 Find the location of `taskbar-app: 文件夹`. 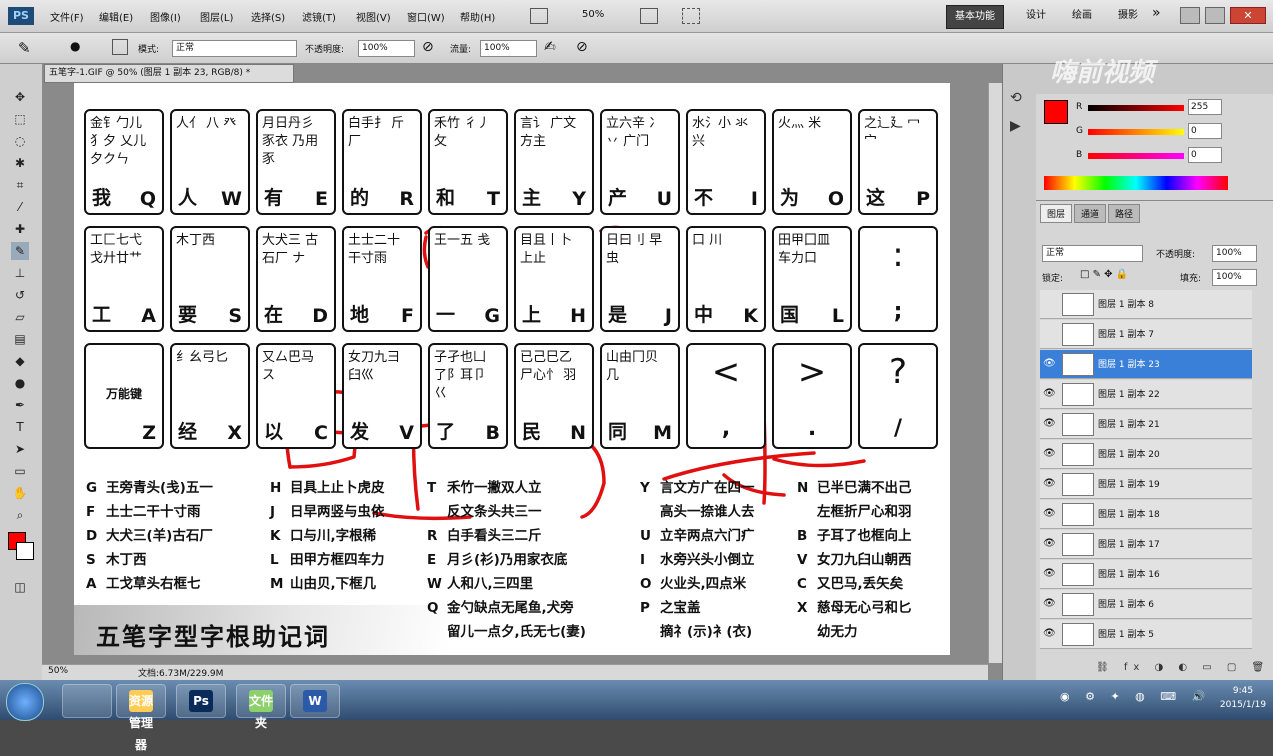

taskbar-app: 文件夹 is located at coordinates (261, 707).